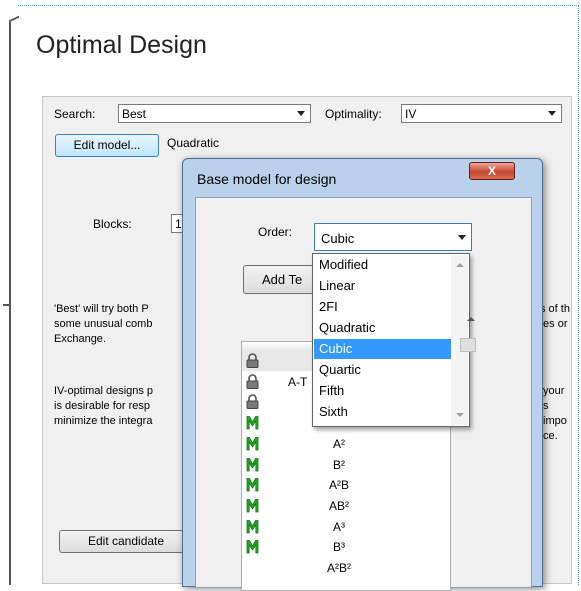  Describe the element at coordinates (338, 485) in the screenshot. I see `term-label: A²B` at that location.